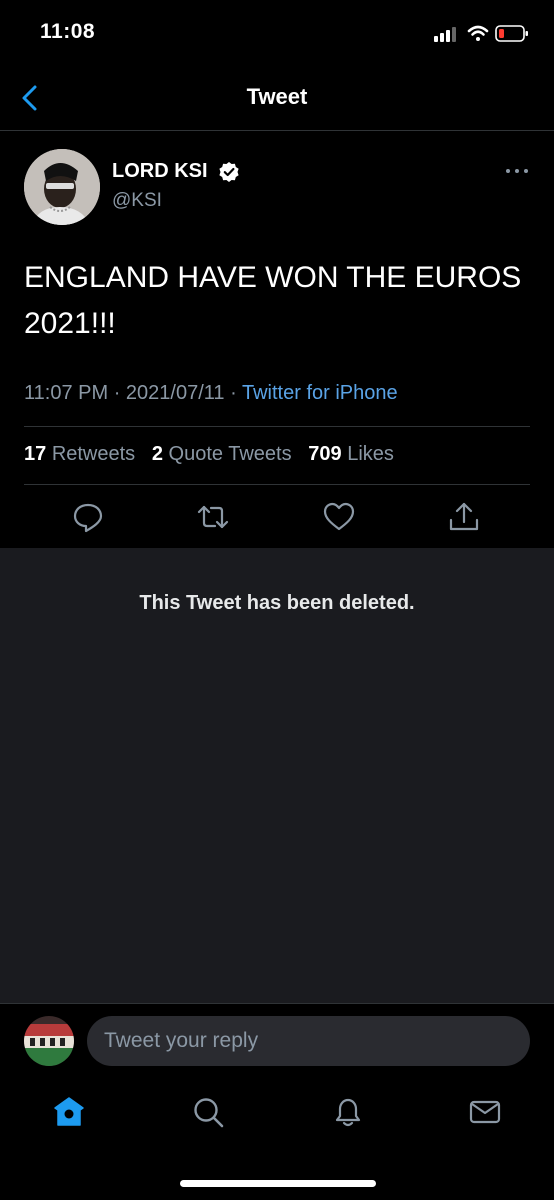  I want to click on like-icon, so click(339, 517).